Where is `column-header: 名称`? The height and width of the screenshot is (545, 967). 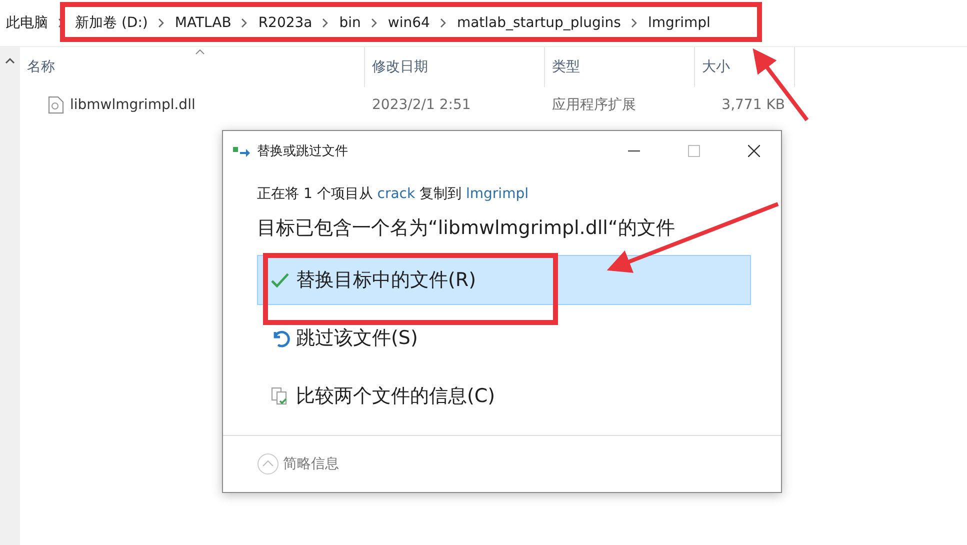
column-header: 名称 is located at coordinates (192, 67).